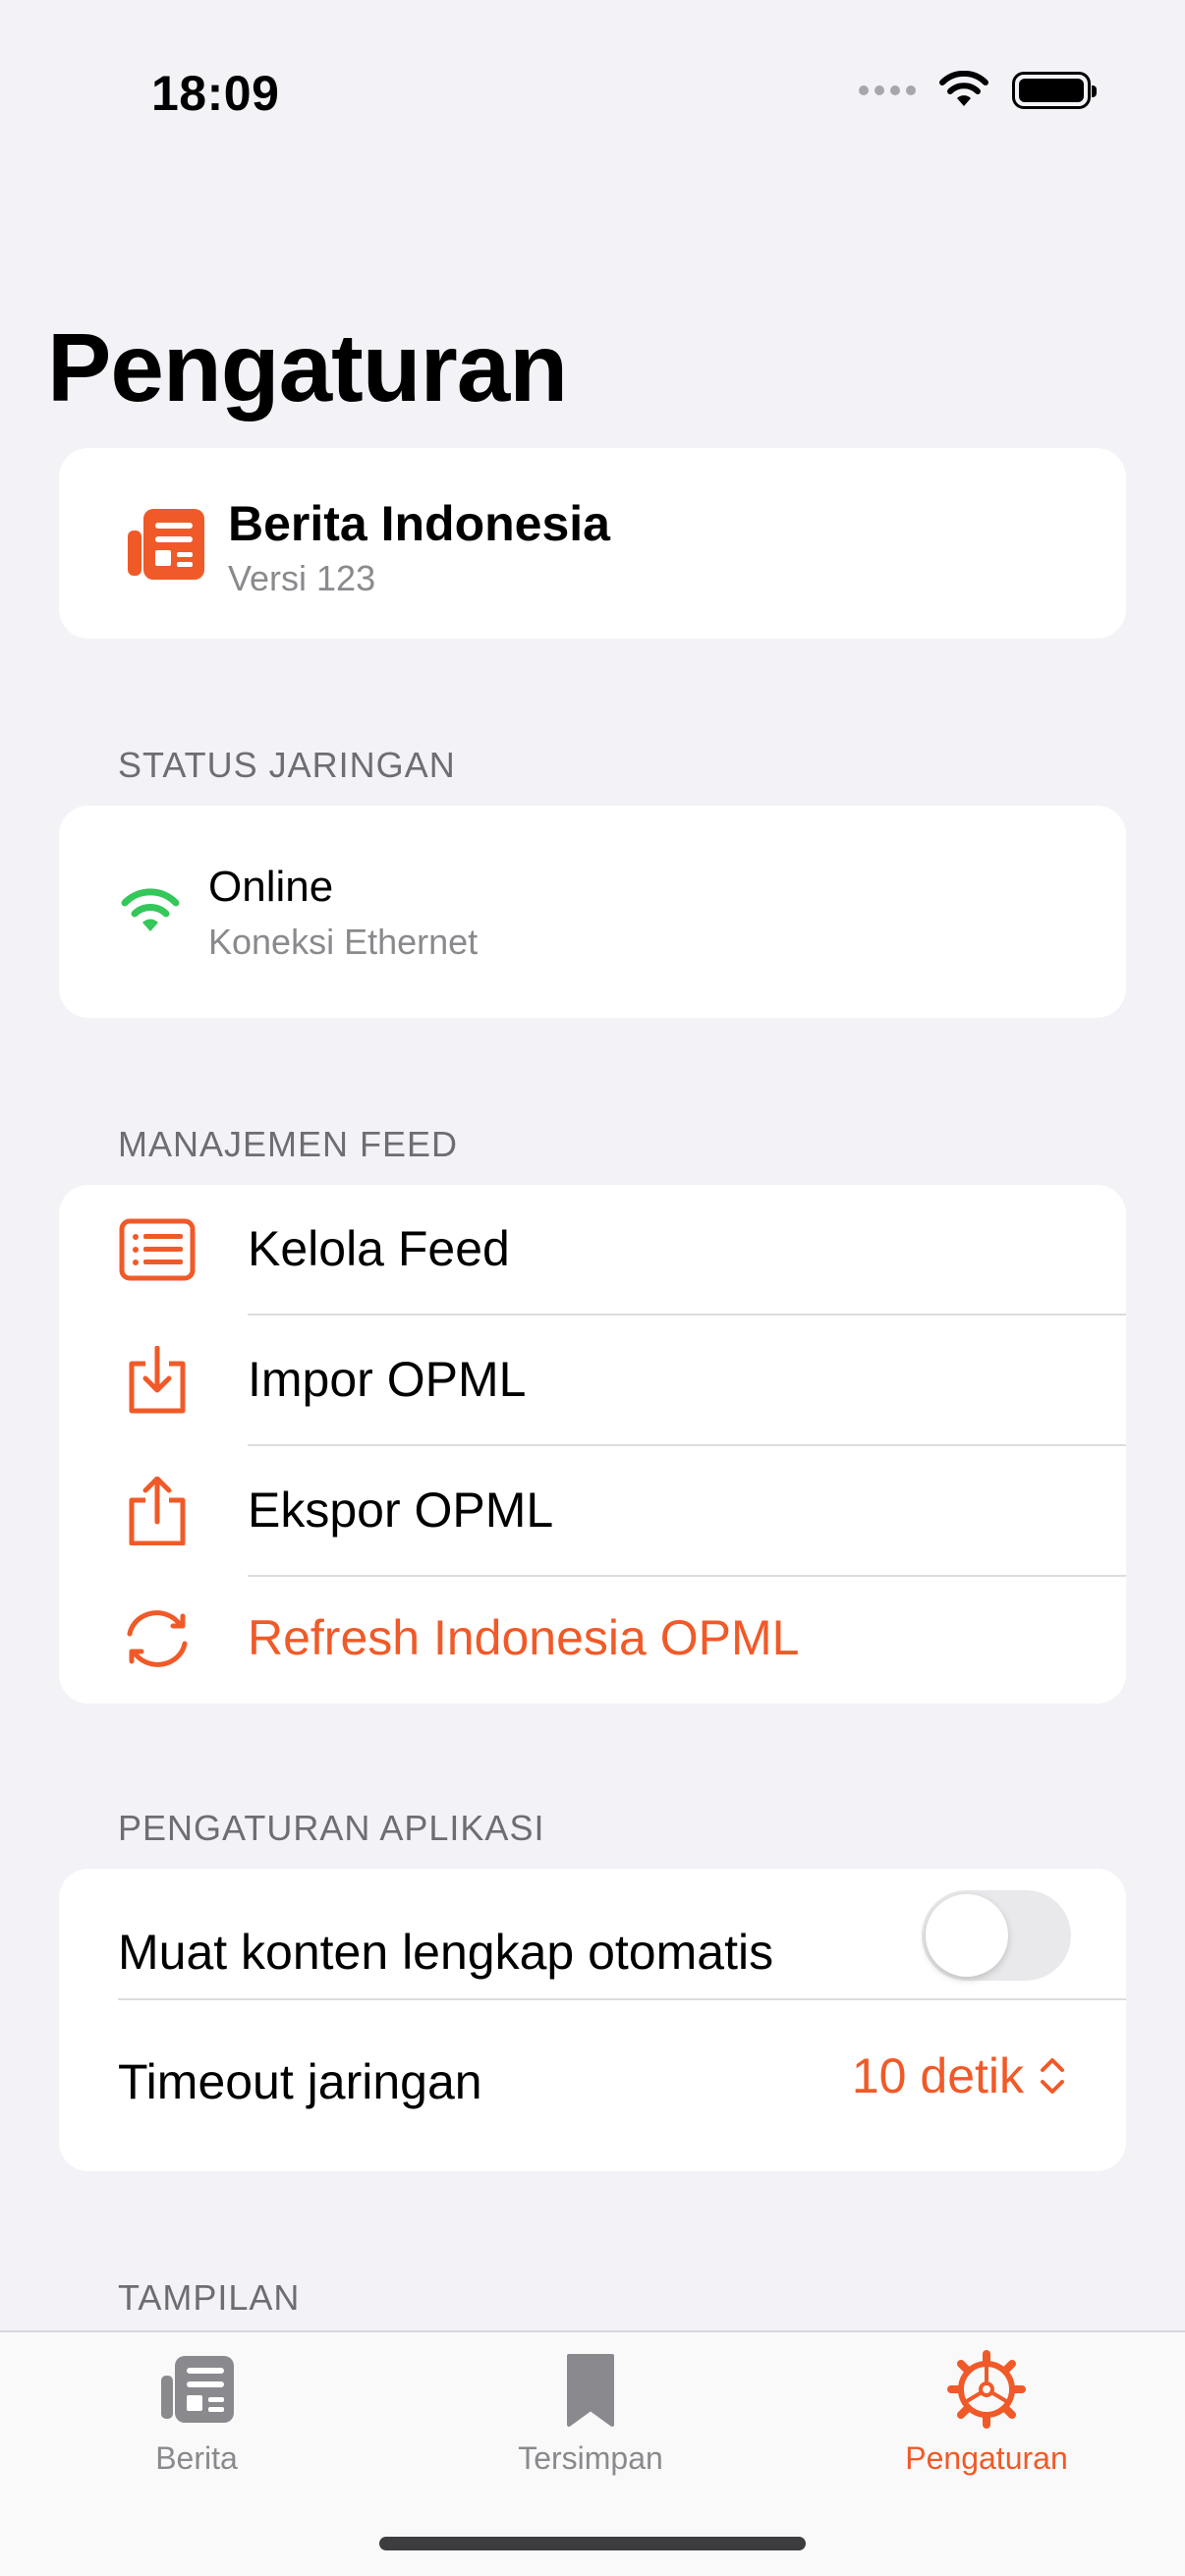 The height and width of the screenshot is (2576, 1185). I want to click on network-status: Online, so click(271, 887).